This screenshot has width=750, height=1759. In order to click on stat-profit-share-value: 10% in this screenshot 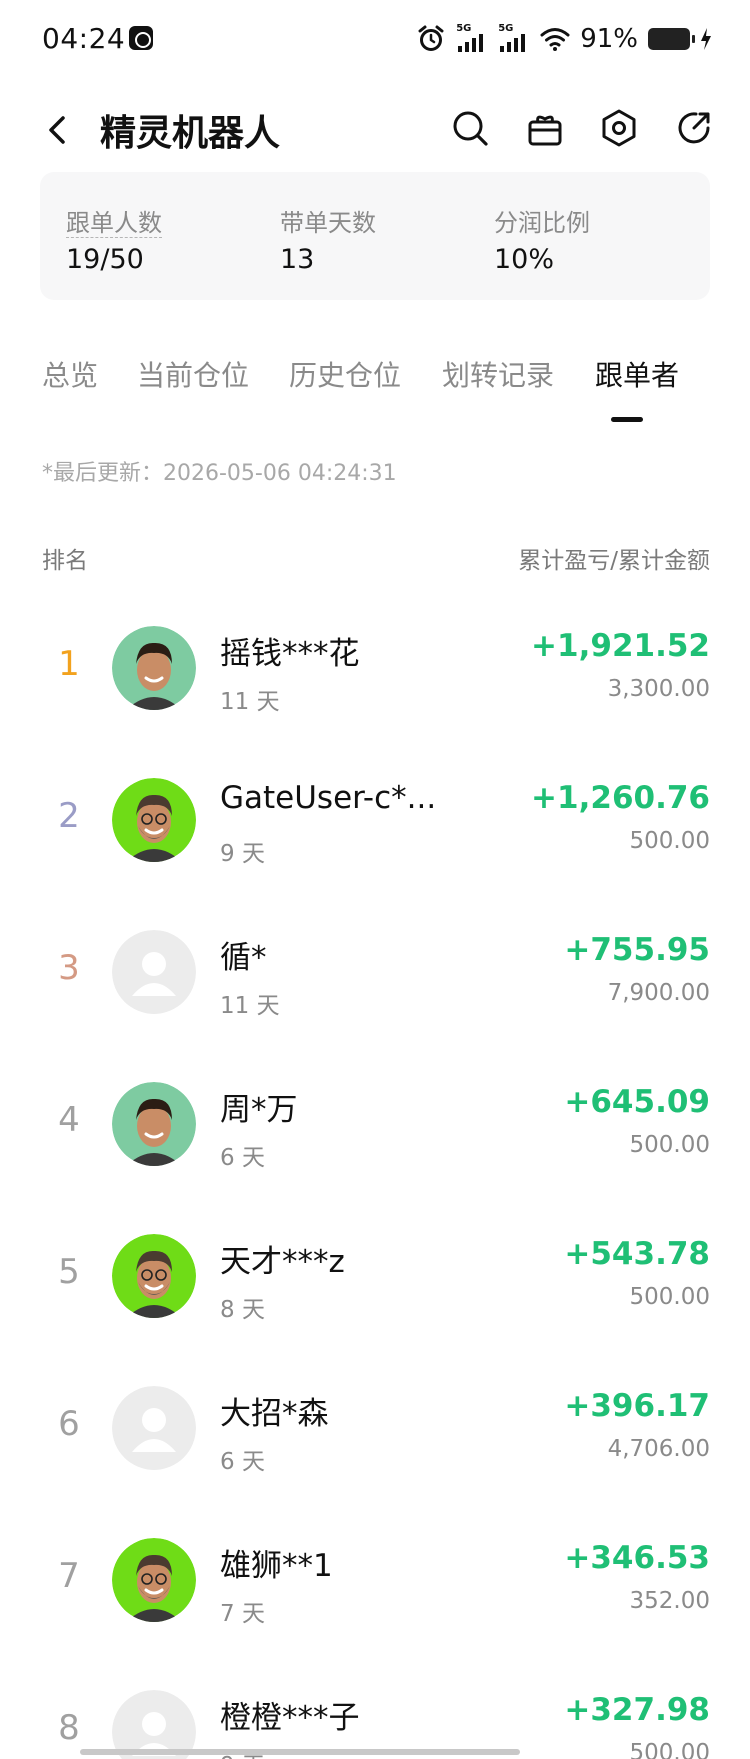, I will do `click(524, 259)`.